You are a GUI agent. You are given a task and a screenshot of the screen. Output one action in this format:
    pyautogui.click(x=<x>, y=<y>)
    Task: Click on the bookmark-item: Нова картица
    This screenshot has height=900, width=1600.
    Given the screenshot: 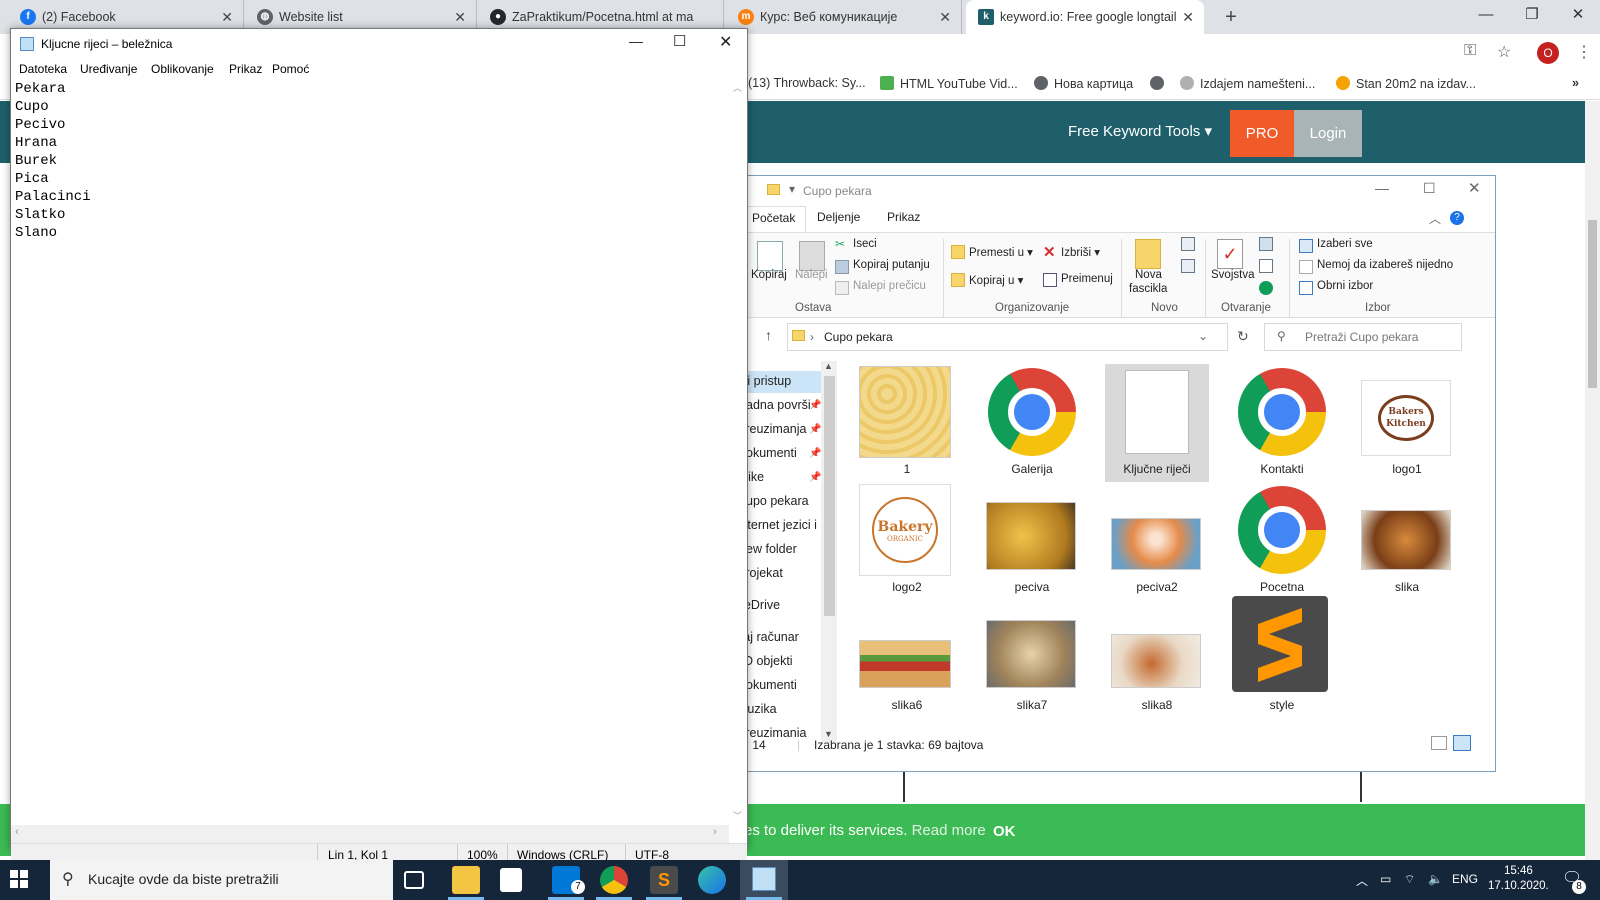 What is the action you would take?
    pyautogui.click(x=1083, y=83)
    